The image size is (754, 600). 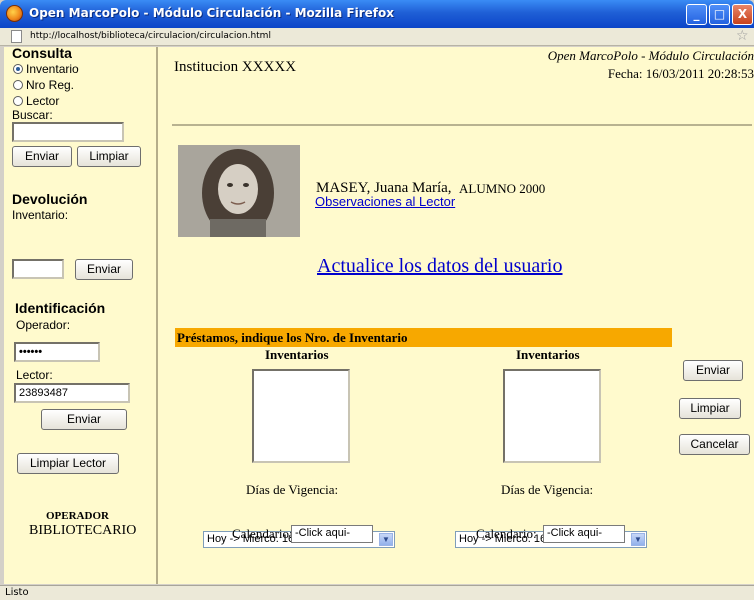 I want to click on radio-inventario: Inventario, so click(x=46, y=69).